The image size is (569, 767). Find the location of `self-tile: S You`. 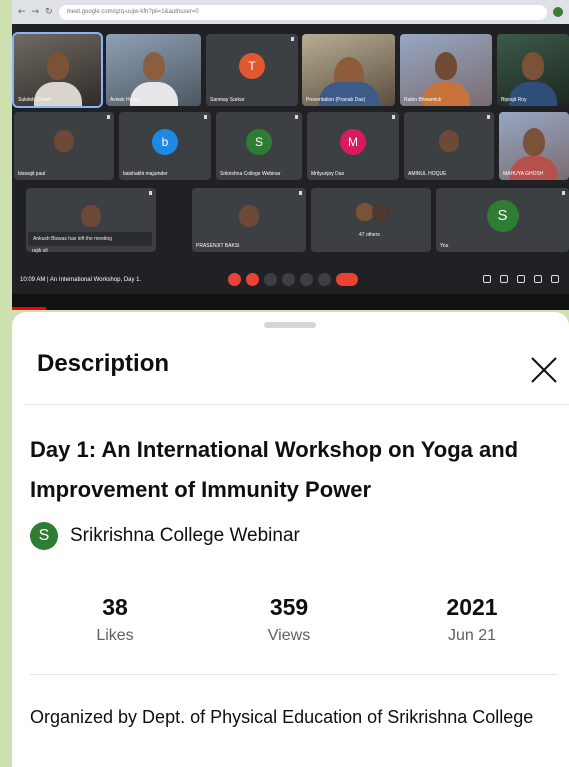

self-tile: S You is located at coordinates (502, 220).